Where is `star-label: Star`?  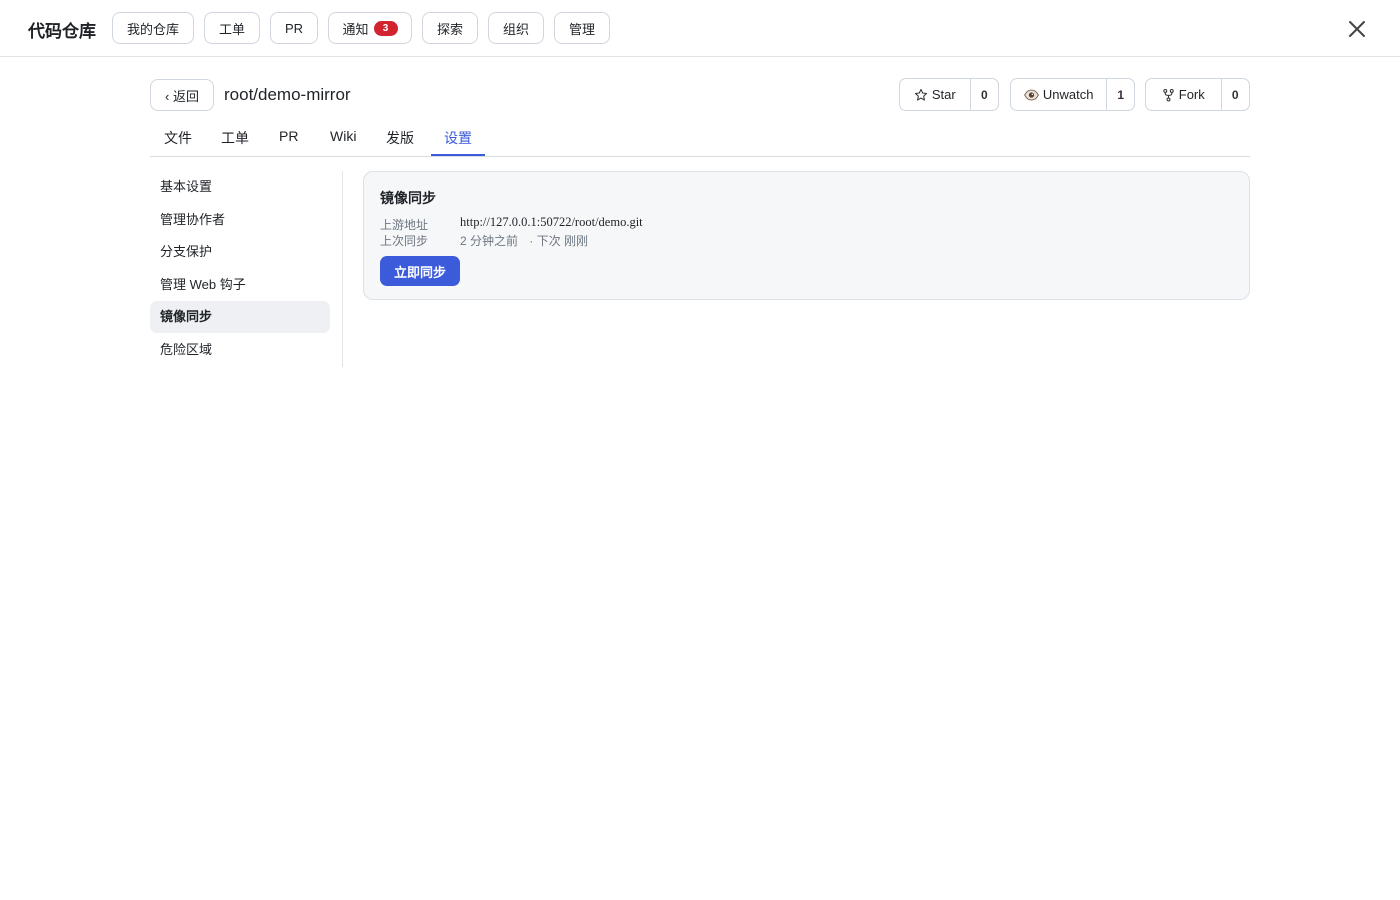 star-label: Star is located at coordinates (943, 94).